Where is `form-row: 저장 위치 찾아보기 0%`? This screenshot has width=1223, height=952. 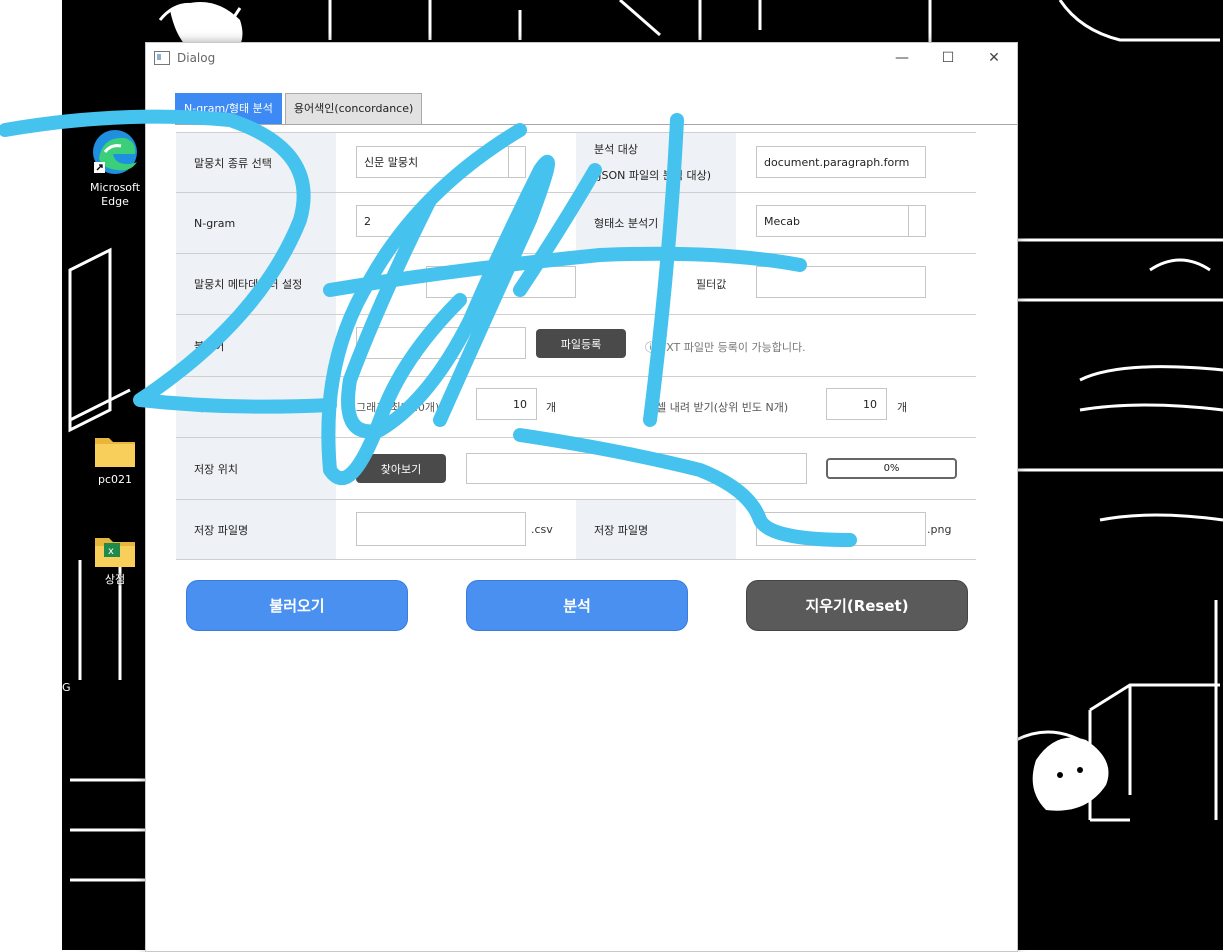
form-row: 저장 위치 찾아보기 0% is located at coordinates (576, 468).